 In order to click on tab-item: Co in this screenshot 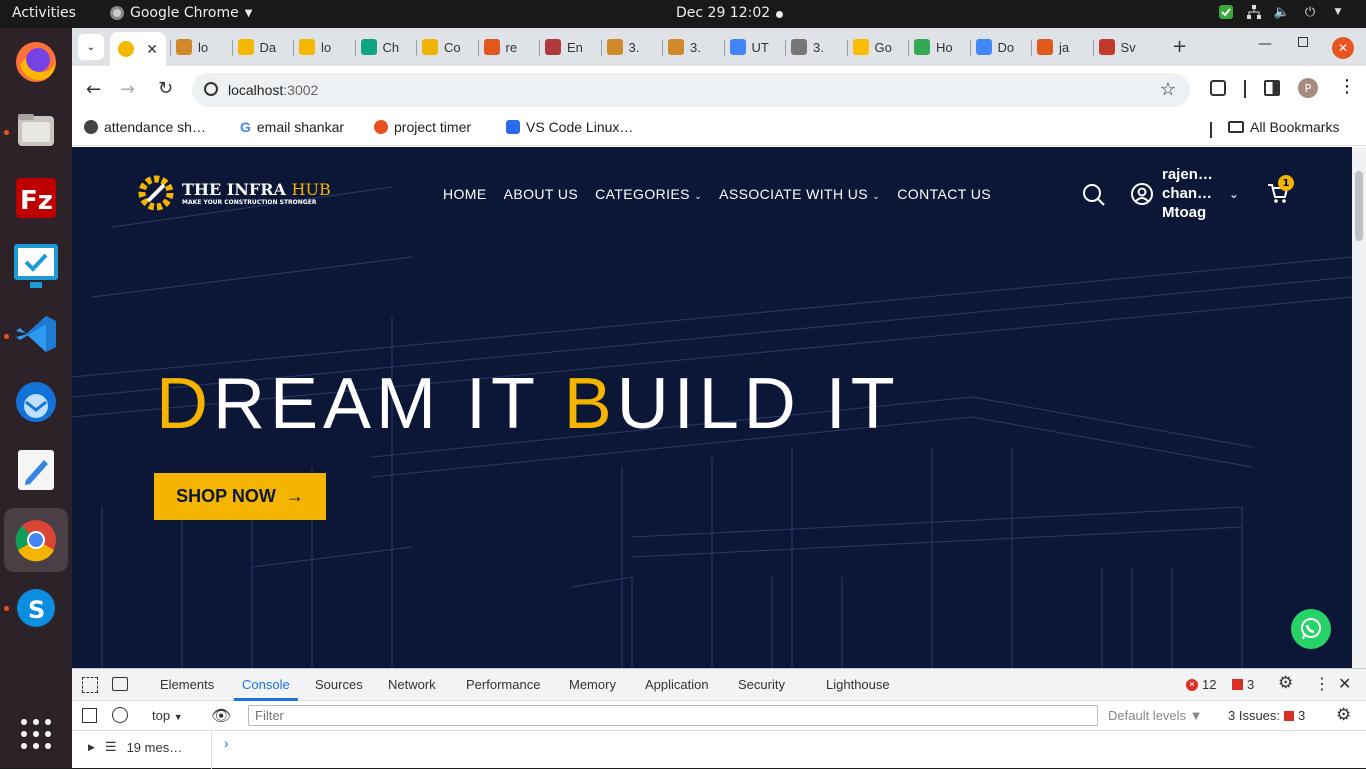, I will do `click(441, 47)`.